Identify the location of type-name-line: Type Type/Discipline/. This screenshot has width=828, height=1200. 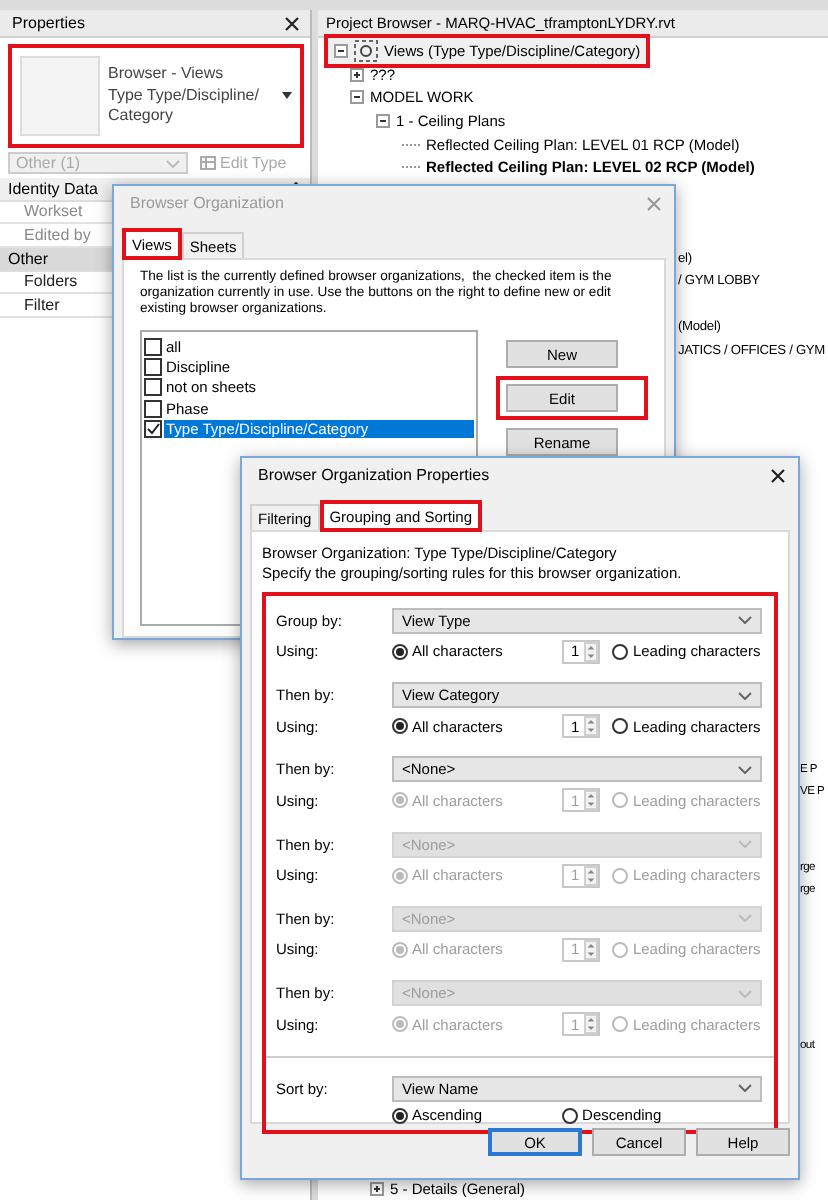
(184, 96).